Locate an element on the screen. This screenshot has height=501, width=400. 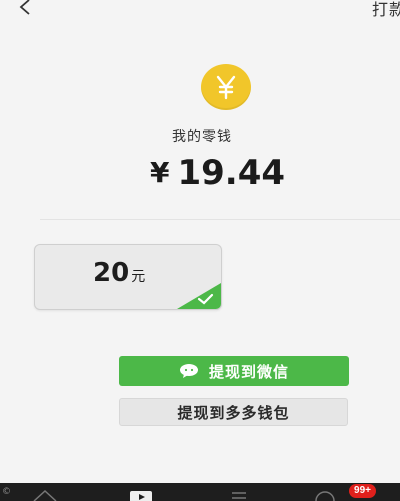
chat-icon is located at coordinates (325, 496).